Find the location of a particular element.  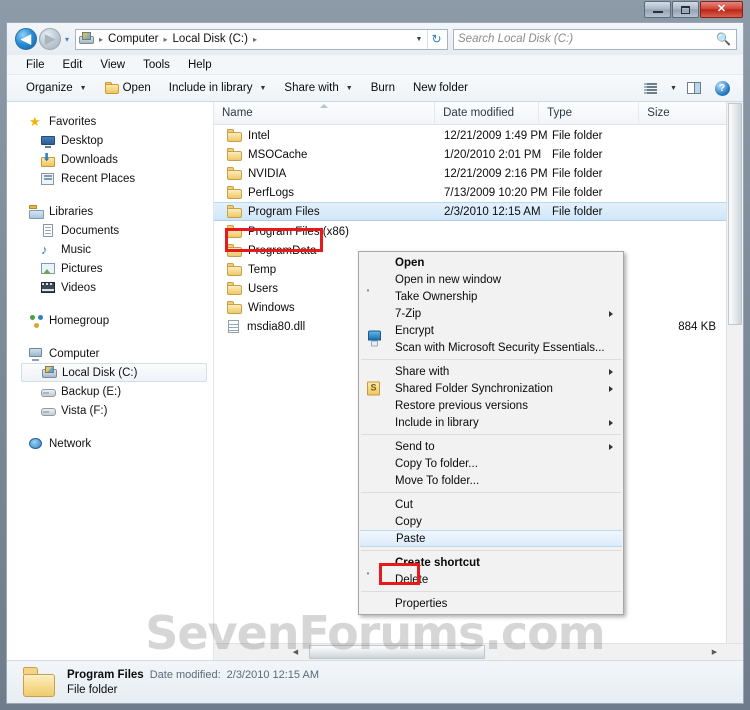

menu-item-label: Share with is located at coordinates (422, 371).